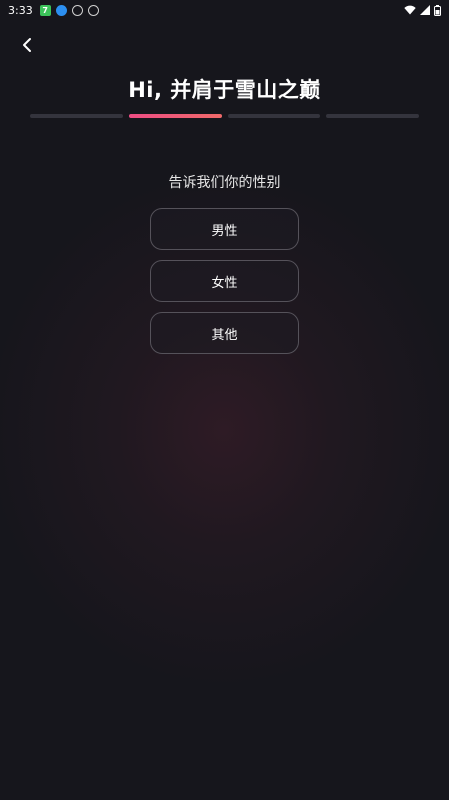 The width and height of the screenshot is (449, 800). I want to click on status-bar: 3:33 7, so click(224, 10).